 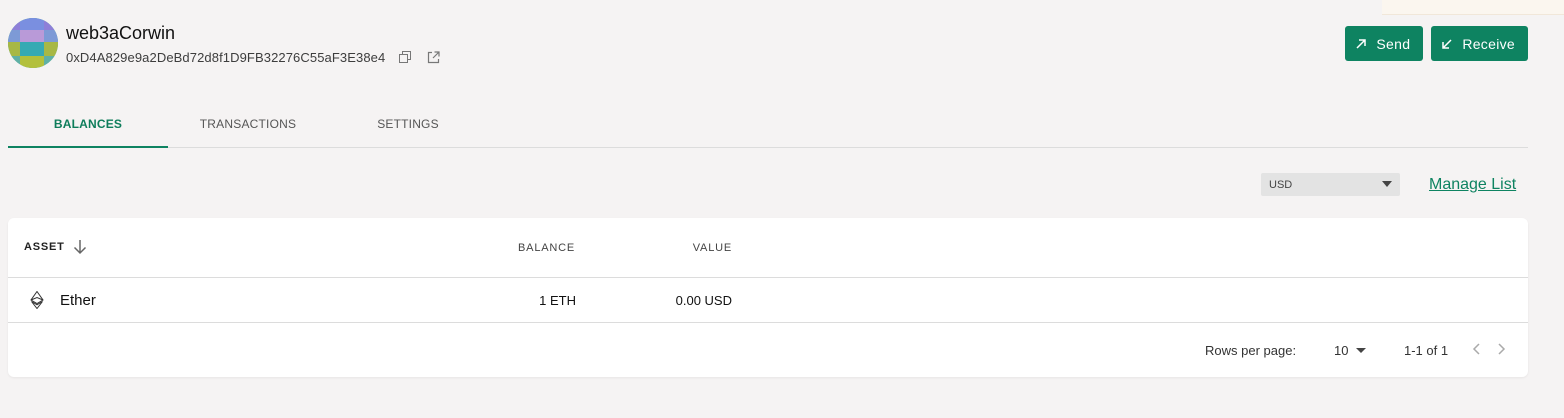 I want to click on table-row: Ether 1 ETH 0.00 USD, so click(x=768, y=300).